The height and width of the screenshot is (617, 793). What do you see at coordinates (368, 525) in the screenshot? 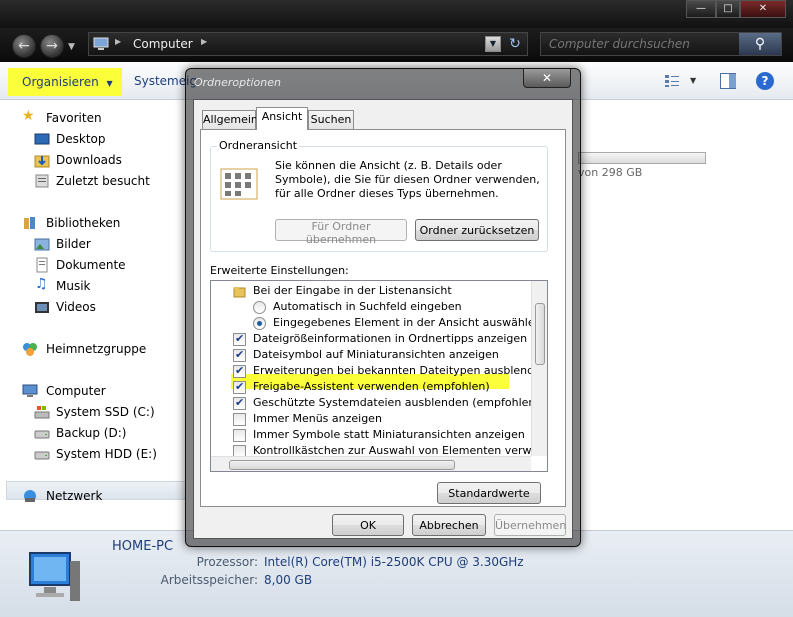
I see `ok-button: OK` at bounding box center [368, 525].